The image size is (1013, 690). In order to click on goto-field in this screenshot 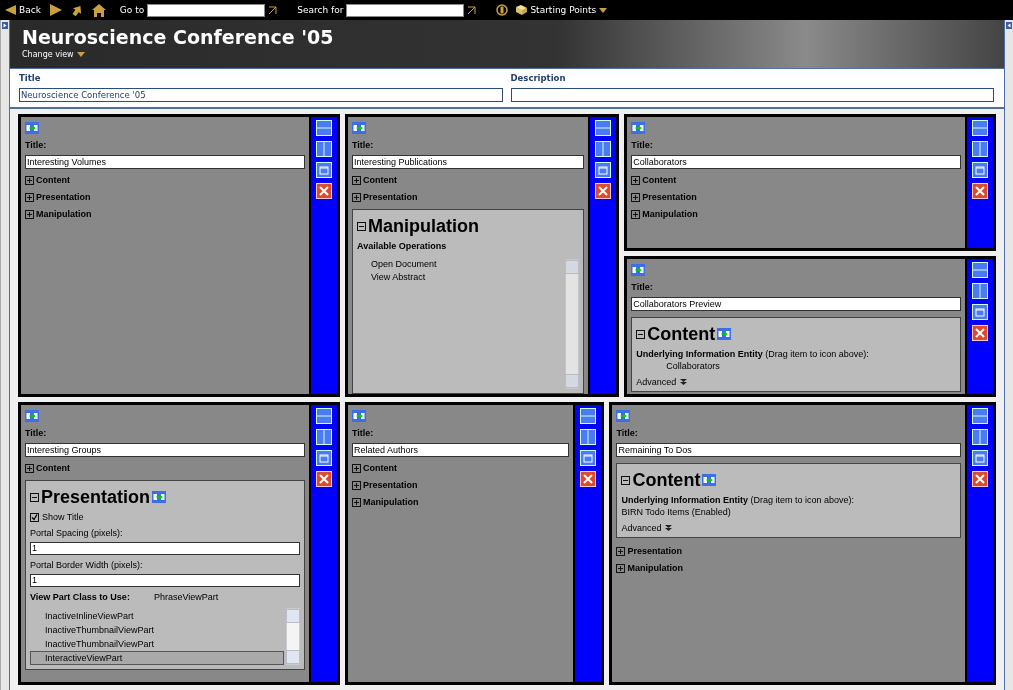, I will do `click(206, 10)`.